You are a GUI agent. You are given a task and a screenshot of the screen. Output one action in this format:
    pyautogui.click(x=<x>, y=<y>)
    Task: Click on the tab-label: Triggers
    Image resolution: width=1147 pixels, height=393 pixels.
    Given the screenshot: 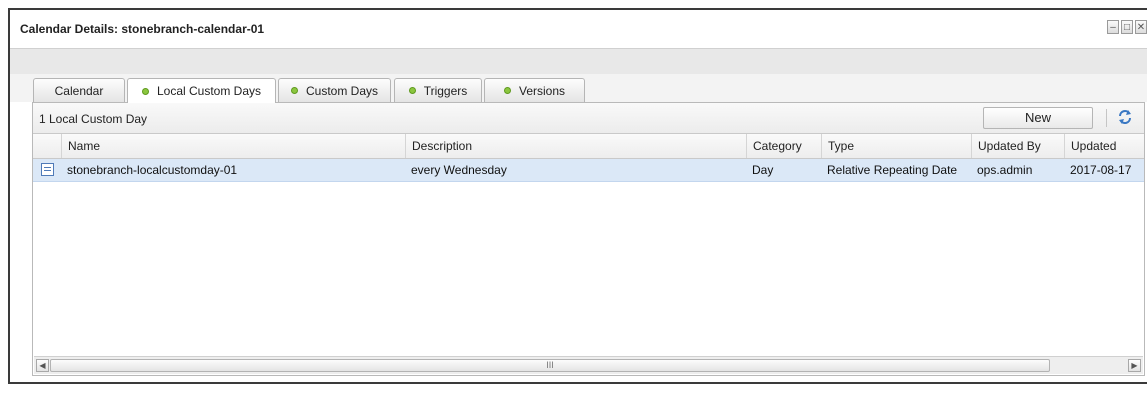 What is the action you would take?
    pyautogui.click(x=445, y=90)
    